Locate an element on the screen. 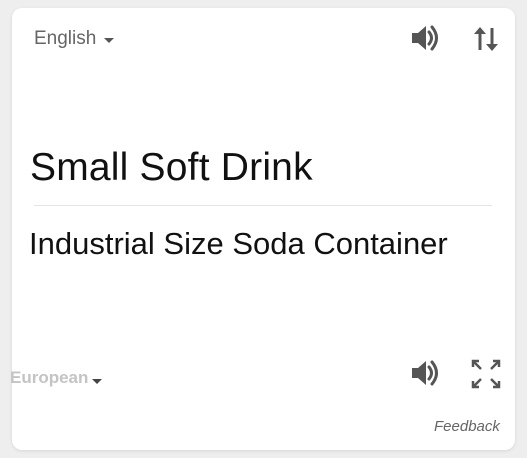 The image size is (527, 458). source-text: Small Soft Drink is located at coordinates (171, 167).